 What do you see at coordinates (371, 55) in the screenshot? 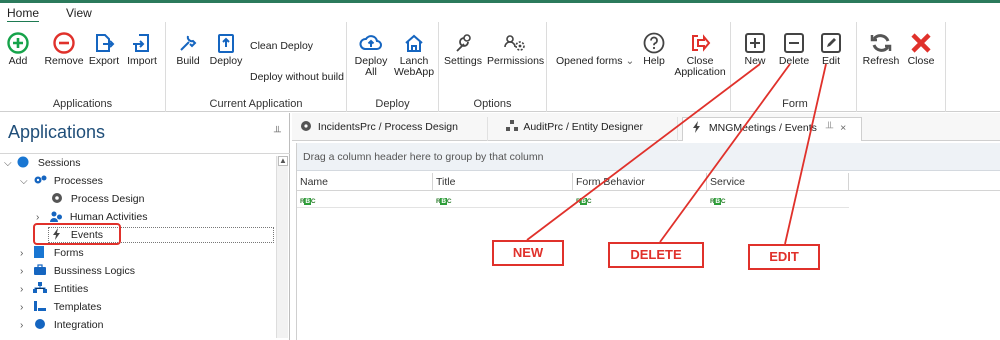
I see `deploy-all-button: Deploy All` at bounding box center [371, 55].